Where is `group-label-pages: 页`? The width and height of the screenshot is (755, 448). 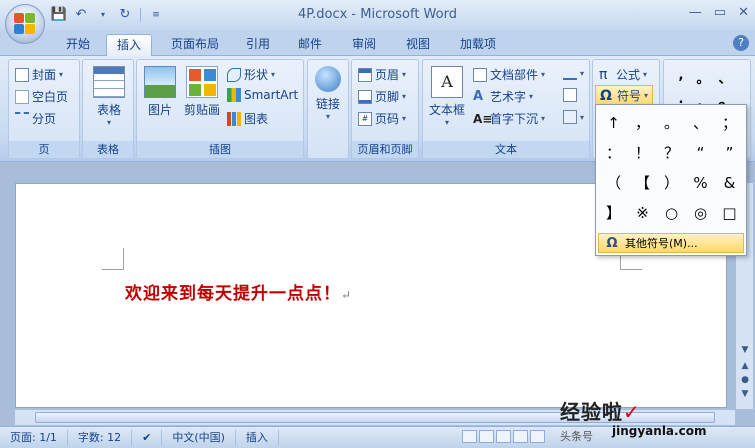 group-label-pages: 页 is located at coordinates (44, 149).